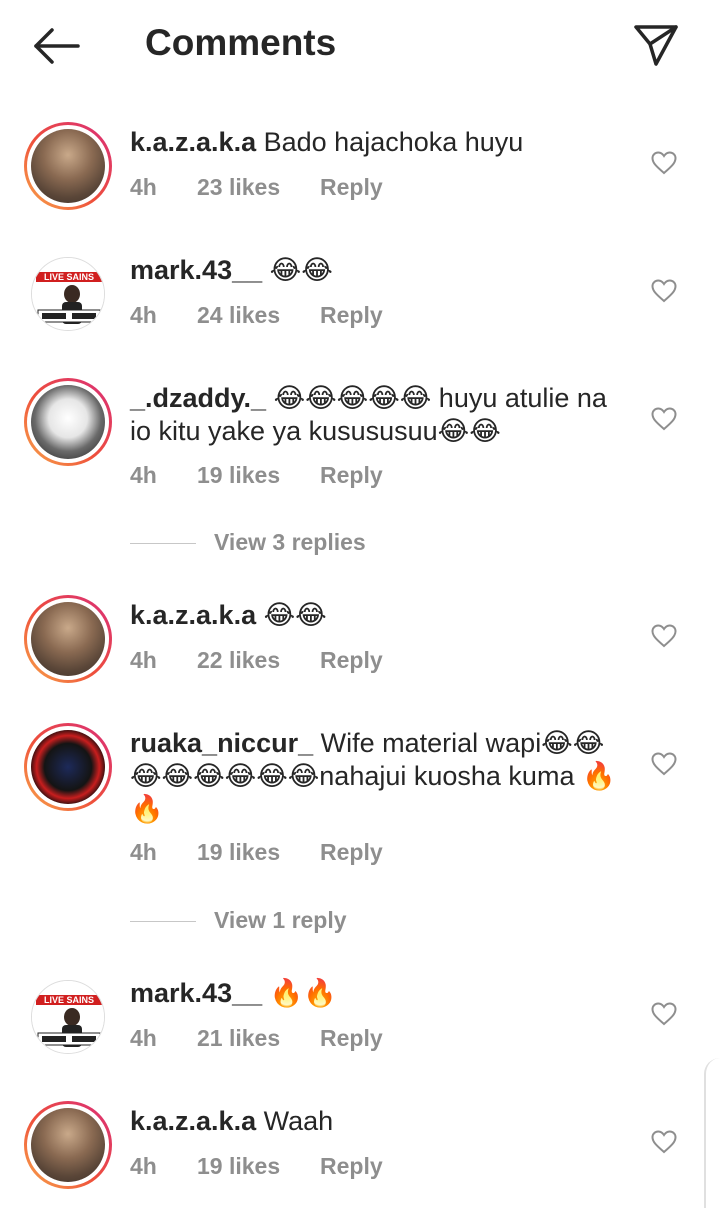 The image size is (720, 1208). I want to click on comment-text: Bado hajachoka huyu, so click(393, 142).